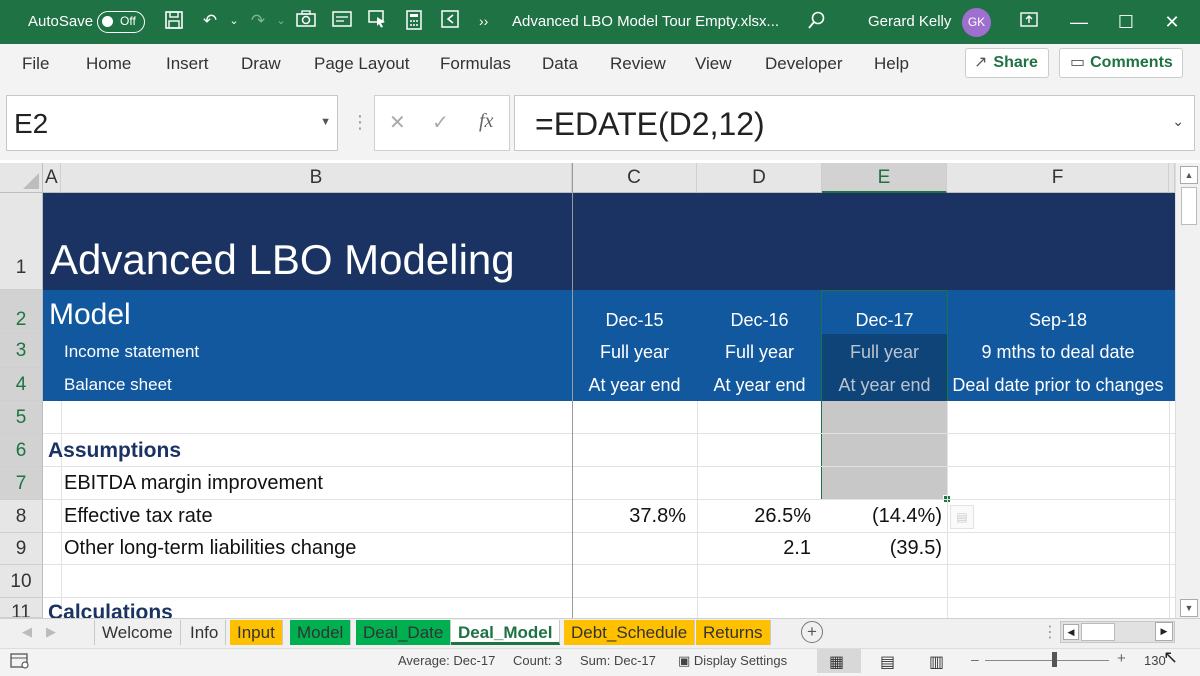  I want to click on menu-home: Home, so click(108, 64).